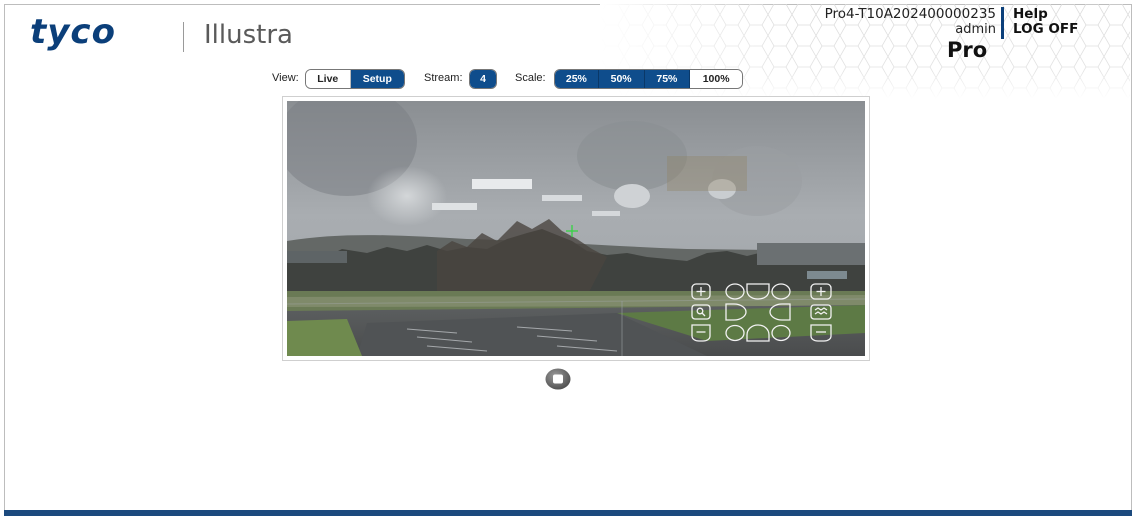  Describe the element at coordinates (183, 37) in the screenshot. I see `logo-divider` at that location.